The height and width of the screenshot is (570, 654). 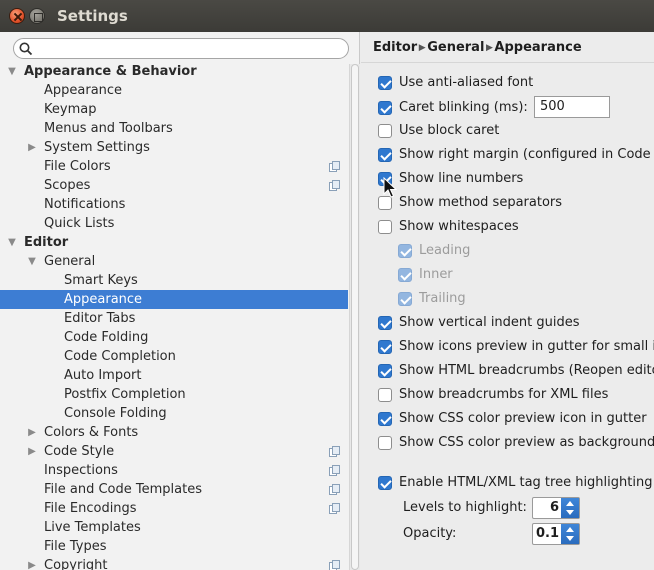 What do you see at coordinates (174, 527) in the screenshot?
I see `tree-item: Live Templates` at bounding box center [174, 527].